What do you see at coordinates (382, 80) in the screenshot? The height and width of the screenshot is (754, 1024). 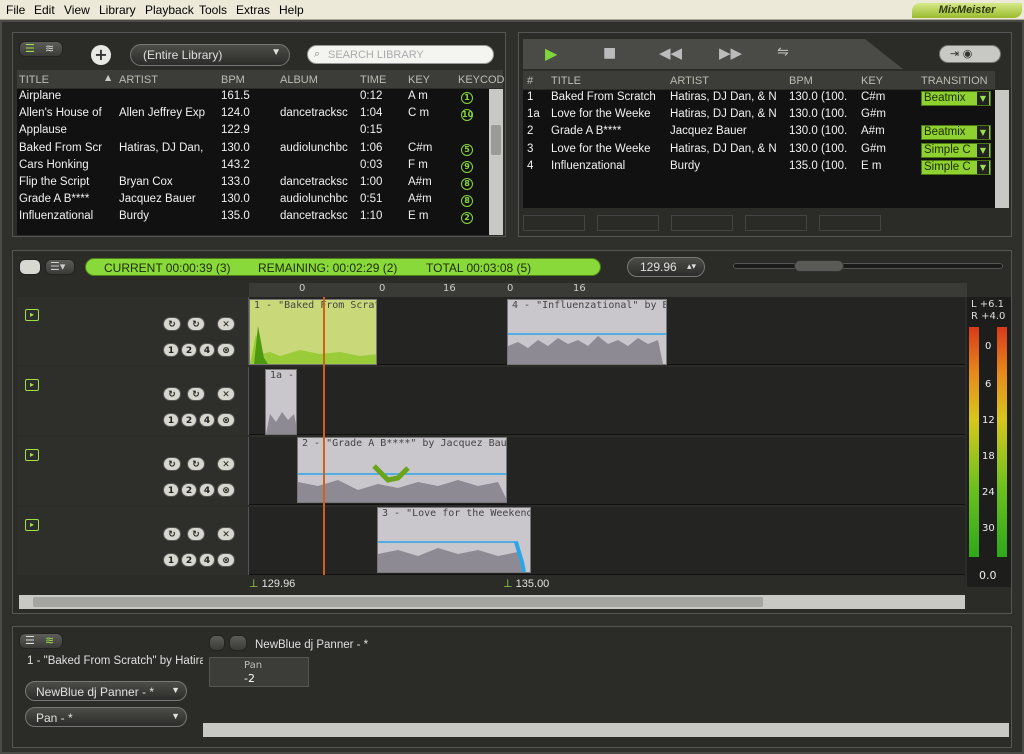 I see `col-time: TIME` at bounding box center [382, 80].